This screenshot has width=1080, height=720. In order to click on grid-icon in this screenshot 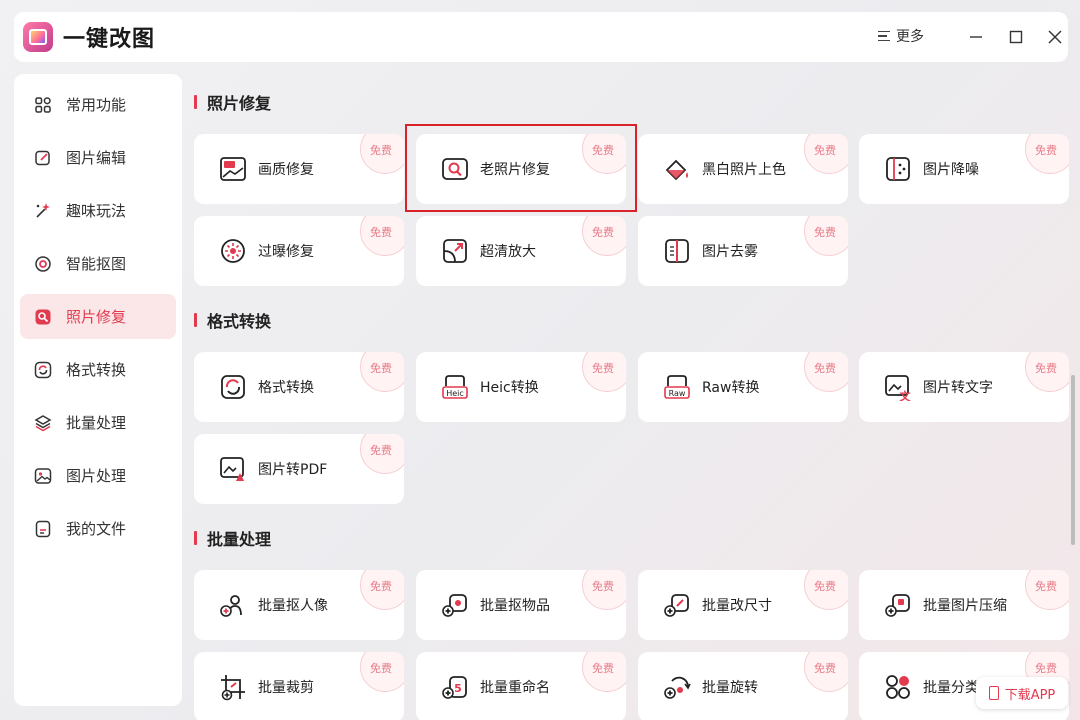, I will do `click(43, 105)`.